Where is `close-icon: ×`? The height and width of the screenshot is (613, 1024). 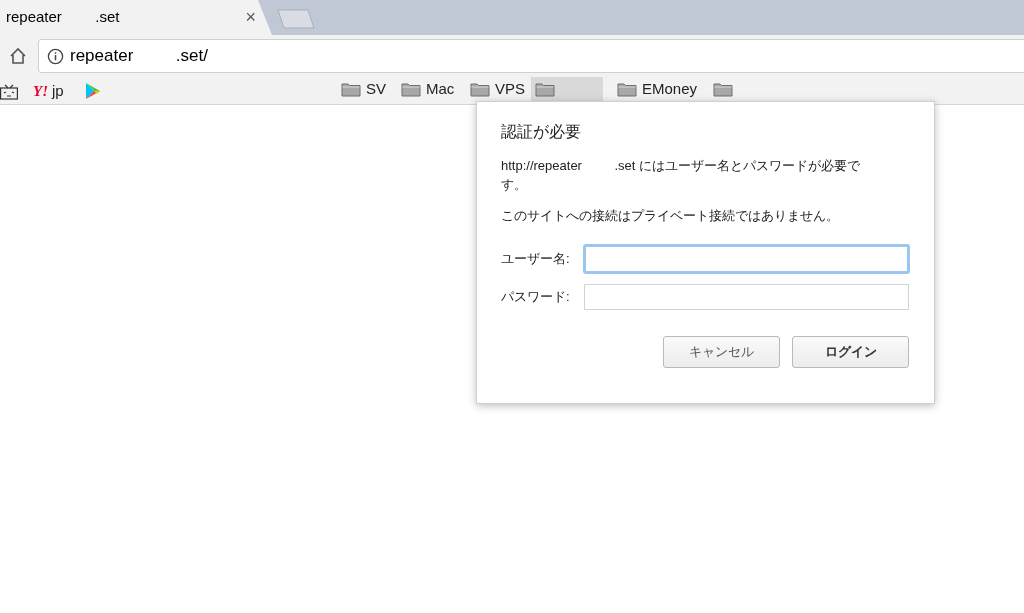 close-icon: × is located at coordinates (250, 17).